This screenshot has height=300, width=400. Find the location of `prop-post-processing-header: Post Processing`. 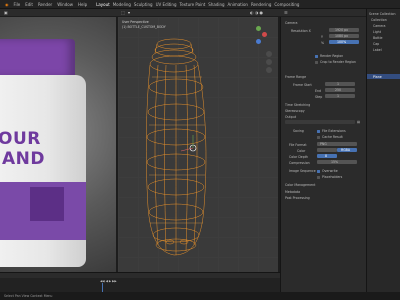

prop-post-processing-header: Post Processing is located at coordinates (297, 198).